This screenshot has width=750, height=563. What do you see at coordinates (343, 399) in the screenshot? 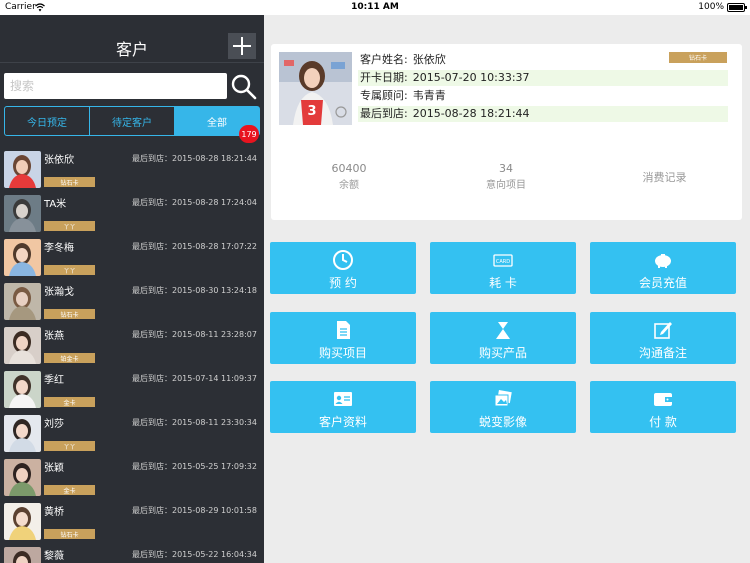
I see `id-card-icon` at bounding box center [343, 399].